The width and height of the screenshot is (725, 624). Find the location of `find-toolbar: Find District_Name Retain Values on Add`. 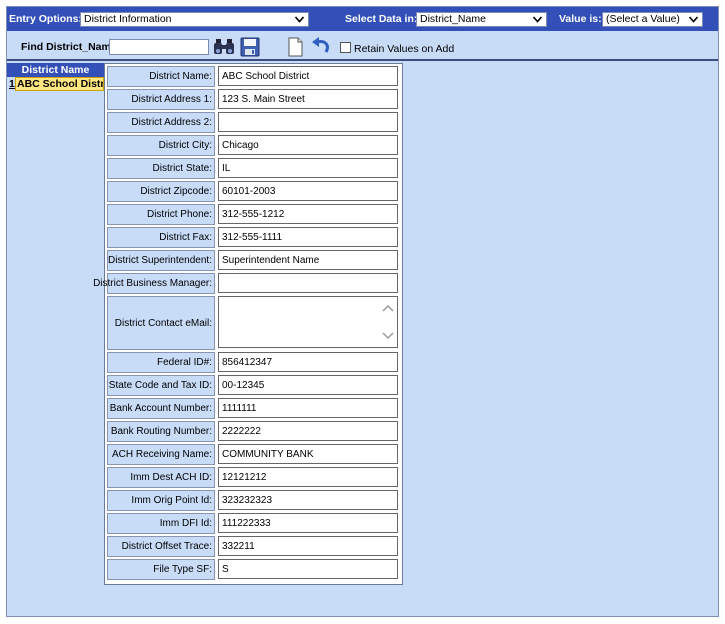

find-toolbar: Find District_Name Retain Values on Add is located at coordinates (362, 46).